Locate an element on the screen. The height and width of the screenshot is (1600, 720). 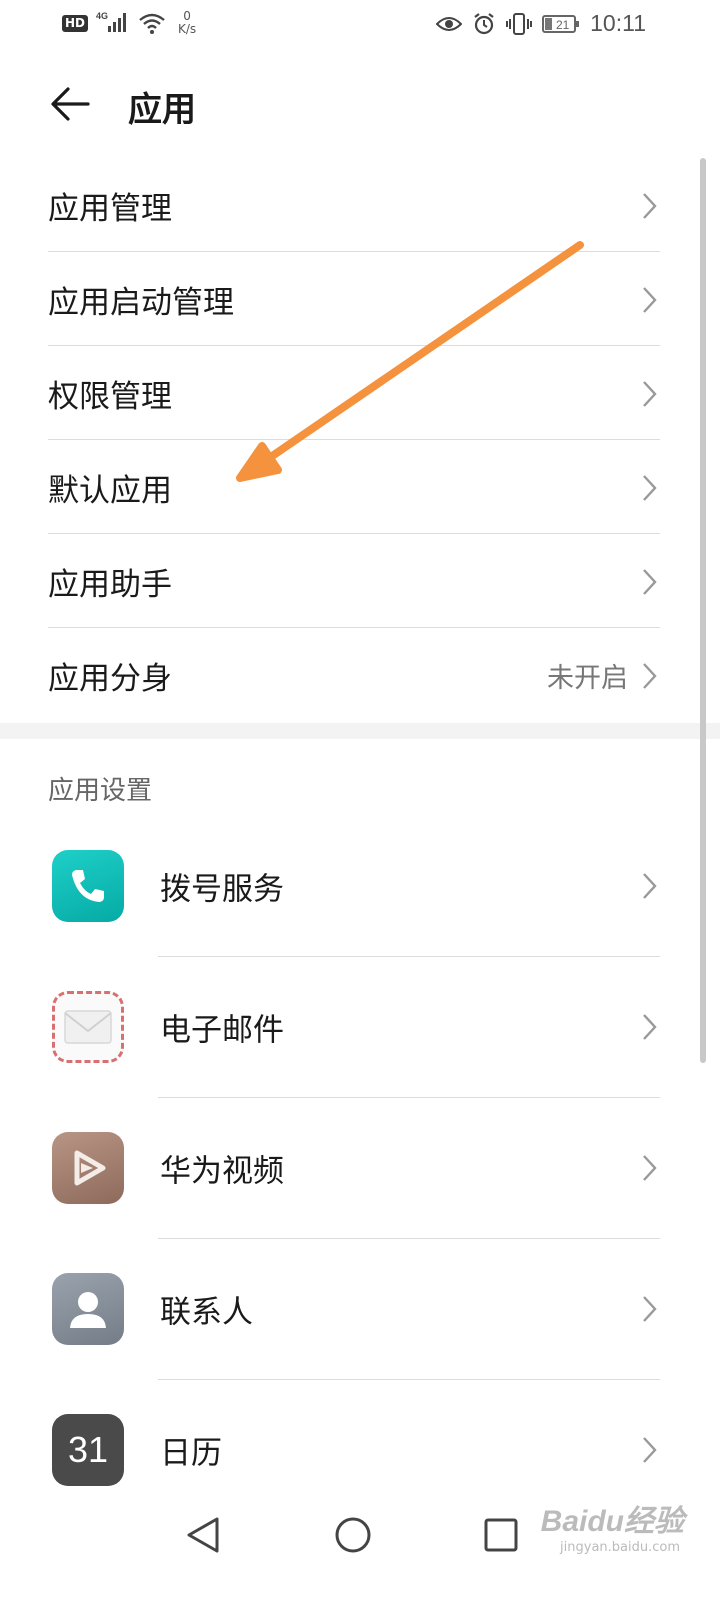
section-title-app-settings: 应用设置 is located at coordinates (100, 791).